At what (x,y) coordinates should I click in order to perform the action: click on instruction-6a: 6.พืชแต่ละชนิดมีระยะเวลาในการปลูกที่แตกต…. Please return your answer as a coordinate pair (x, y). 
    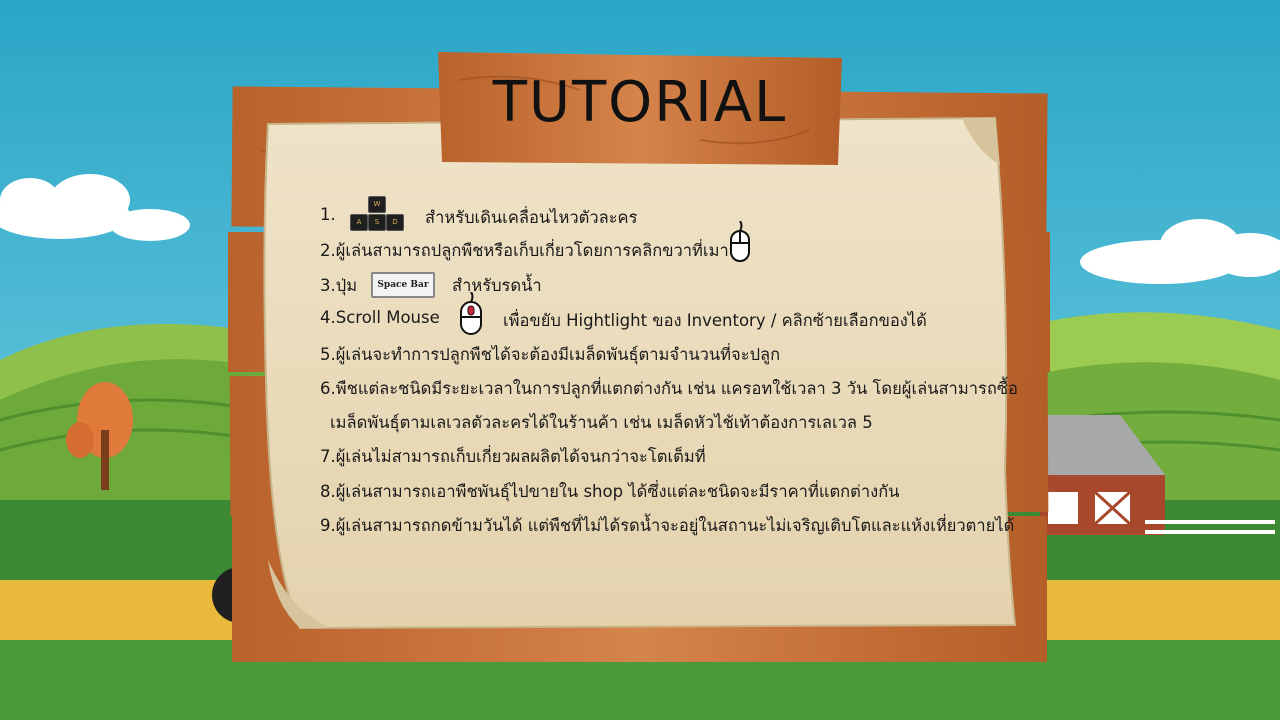
    Looking at the image, I should click on (669, 388).